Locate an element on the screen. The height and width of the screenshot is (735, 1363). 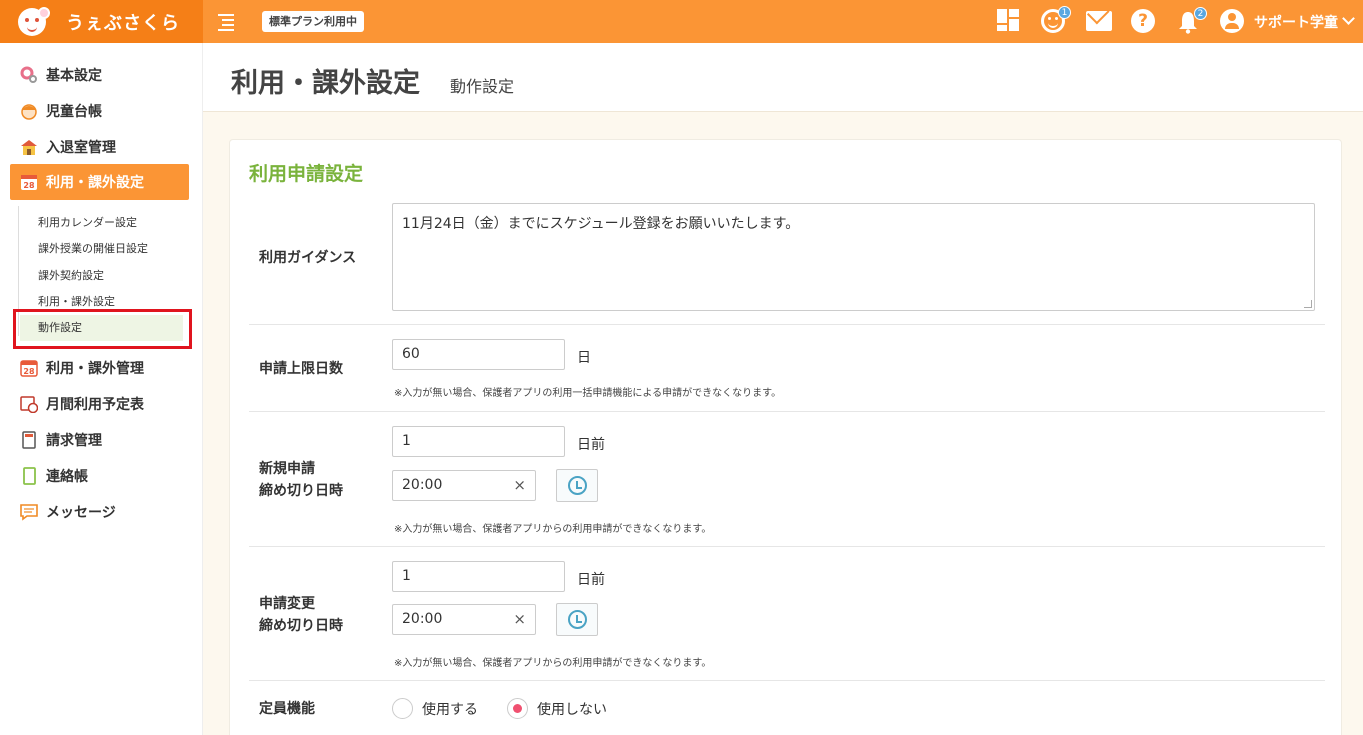
building-icon is located at coordinates (29, 147).